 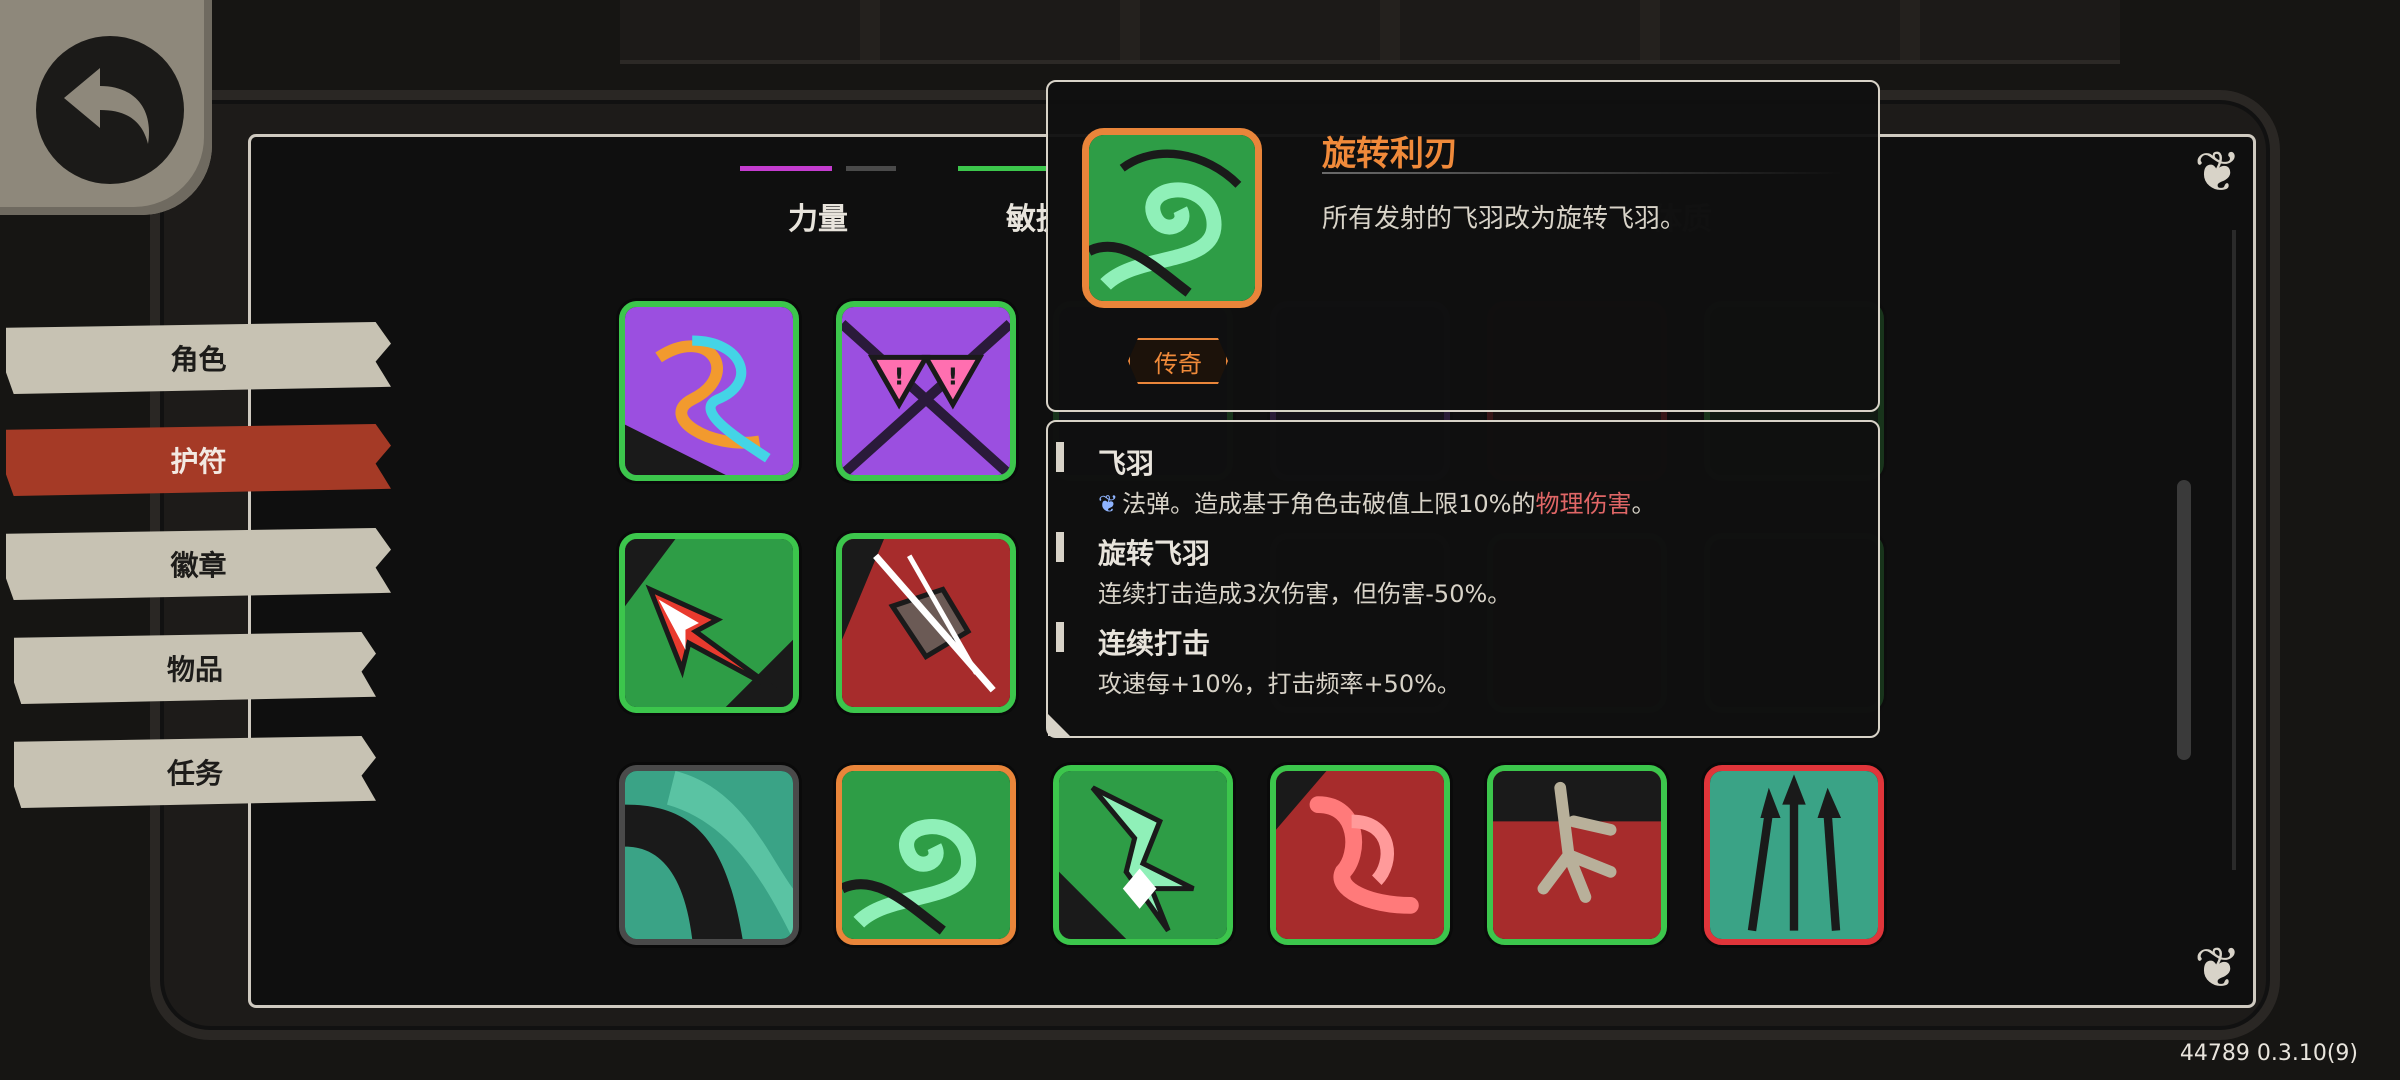 I want to click on tooltip-amulet-icon, so click(x=1172, y=218).